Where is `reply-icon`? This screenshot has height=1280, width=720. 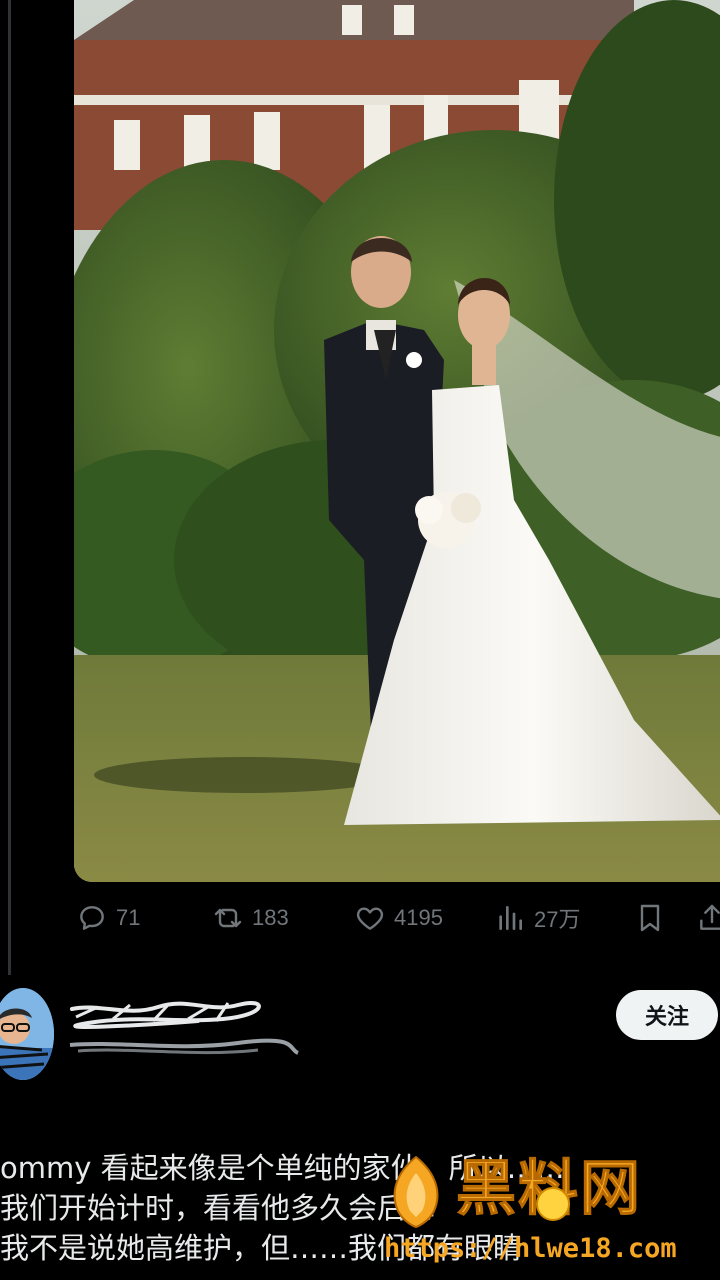
reply-icon is located at coordinates (92, 918).